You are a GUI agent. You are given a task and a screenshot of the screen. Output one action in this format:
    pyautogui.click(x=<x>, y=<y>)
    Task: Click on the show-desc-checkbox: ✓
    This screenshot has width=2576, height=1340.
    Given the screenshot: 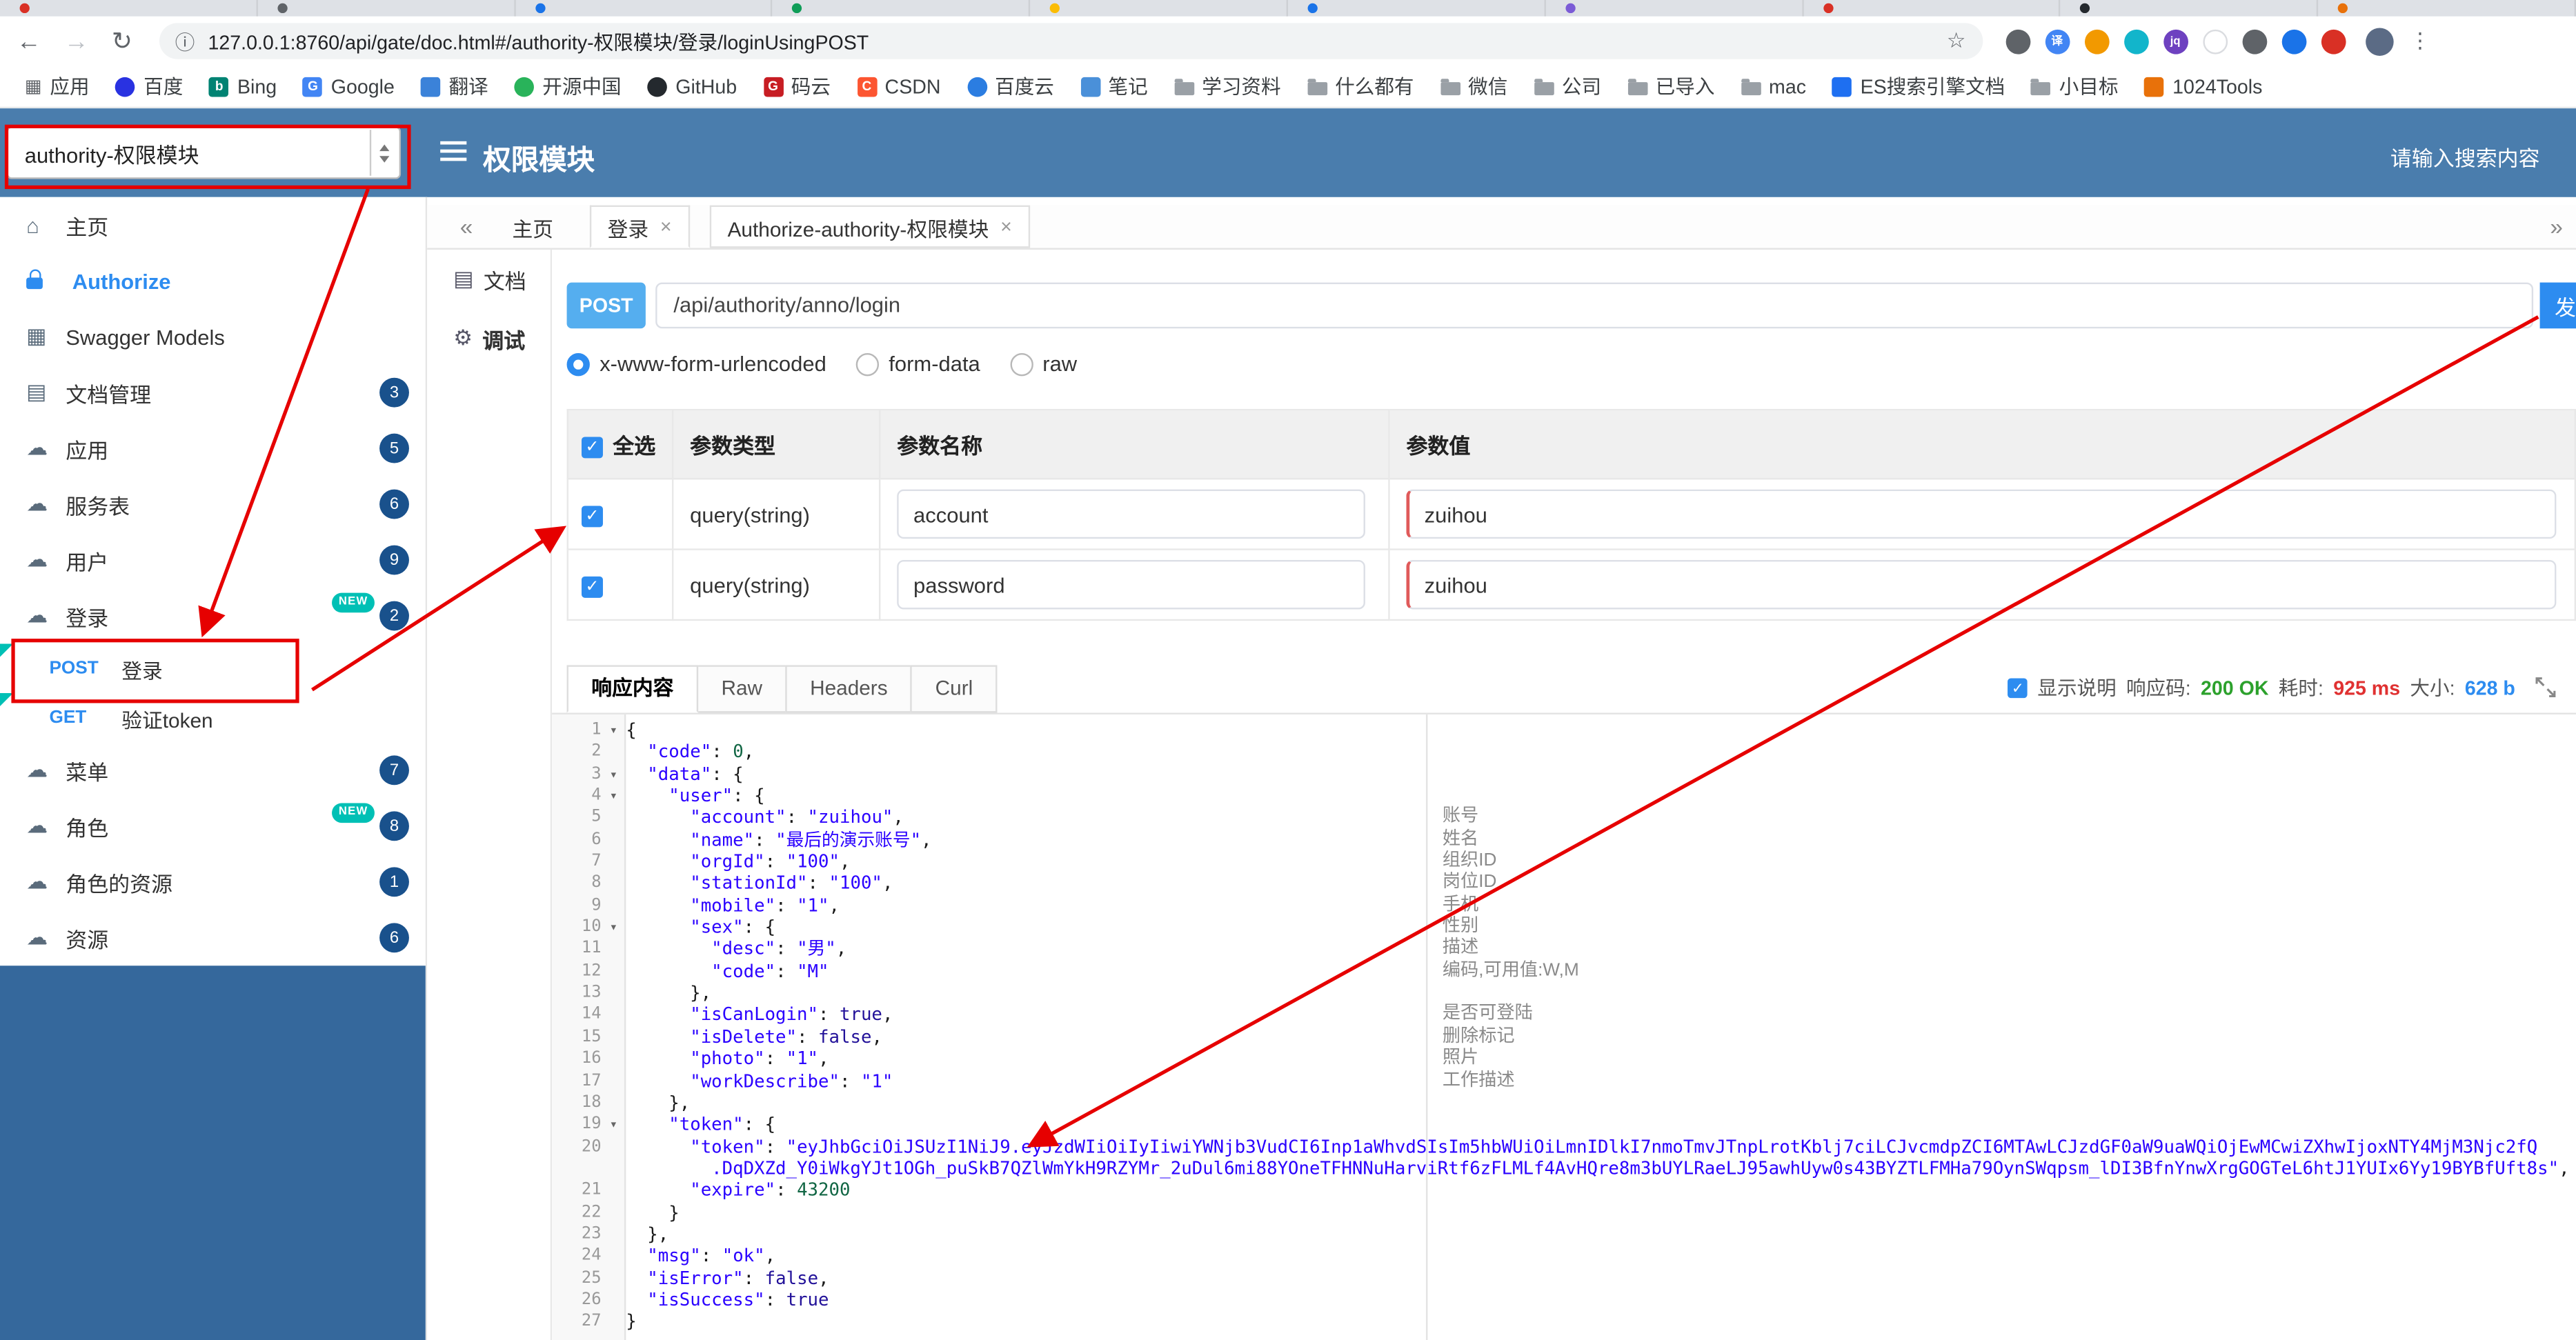 What is the action you would take?
    pyautogui.click(x=2018, y=687)
    